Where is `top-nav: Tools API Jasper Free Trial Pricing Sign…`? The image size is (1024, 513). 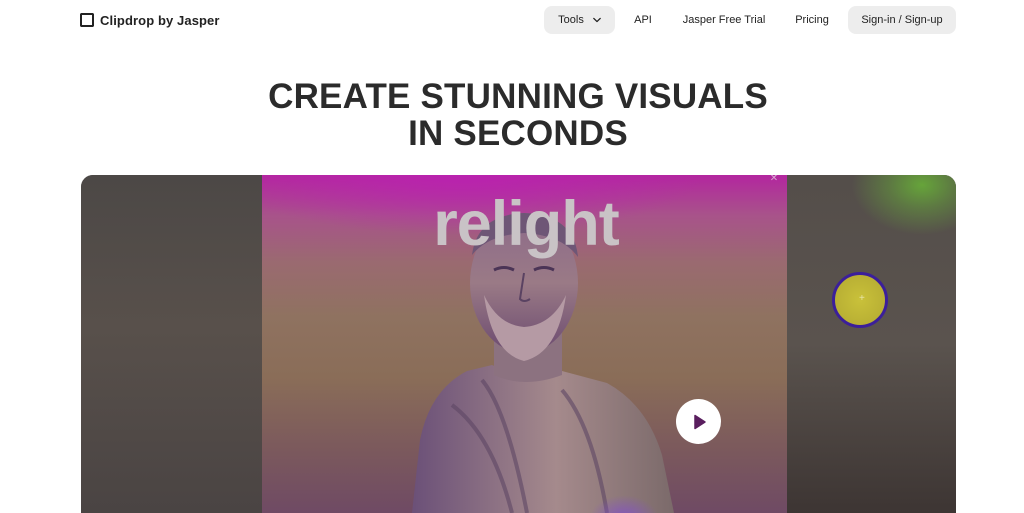
top-nav: Tools API Jasper Free Trial Pricing Sign… is located at coordinates (512, 20).